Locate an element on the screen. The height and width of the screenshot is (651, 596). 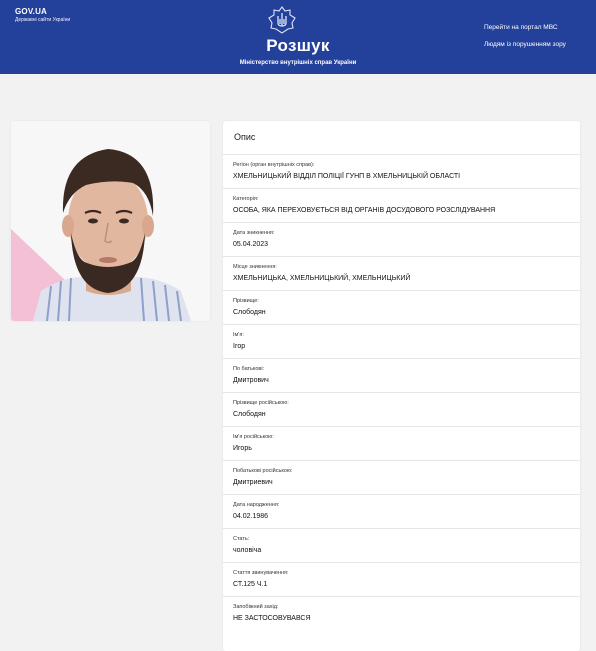
person-photo is located at coordinates (110, 221).